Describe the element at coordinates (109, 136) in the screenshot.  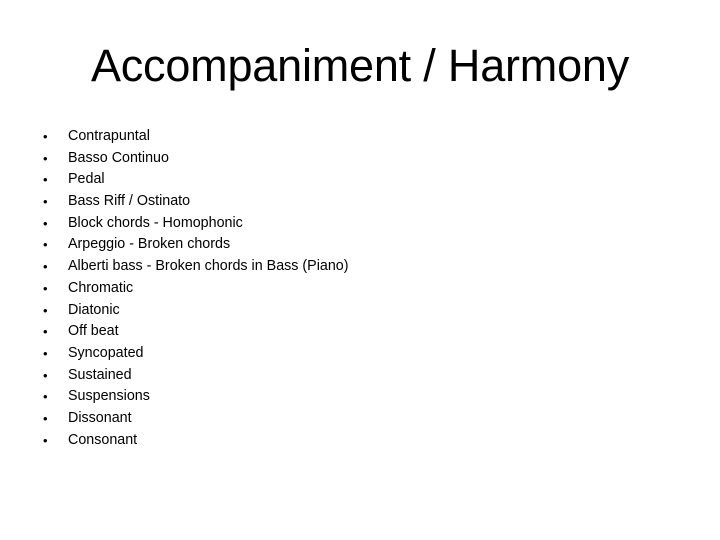
I see `list-item-label: Contrapuntal` at that location.